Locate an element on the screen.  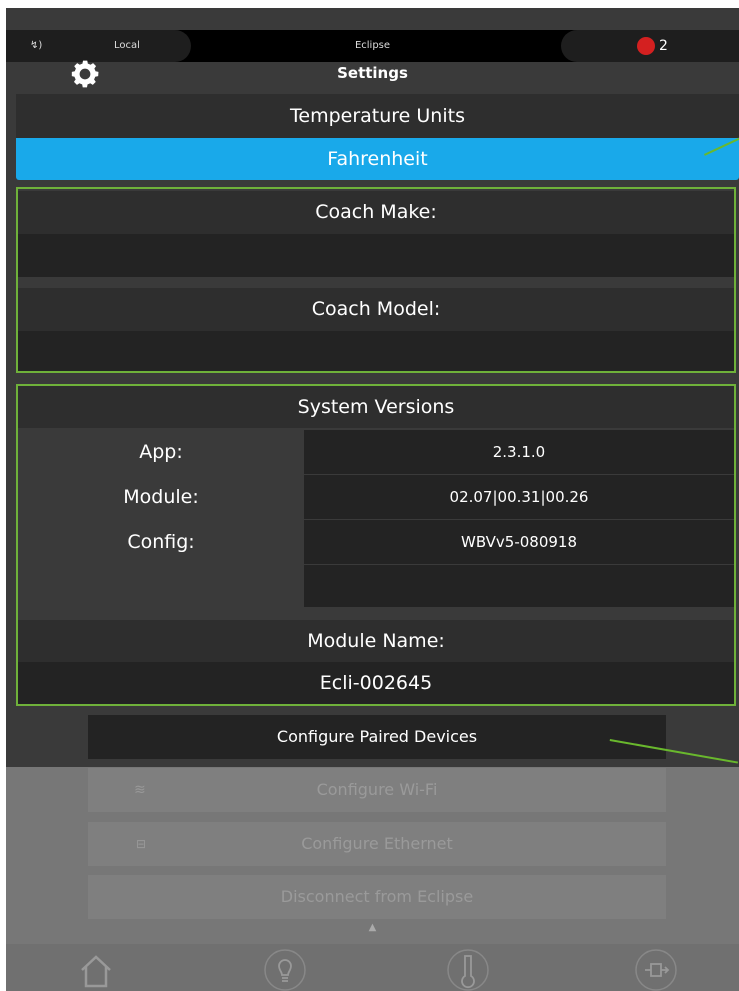
module-name-value: Ecli-002645 is located at coordinates (376, 683).